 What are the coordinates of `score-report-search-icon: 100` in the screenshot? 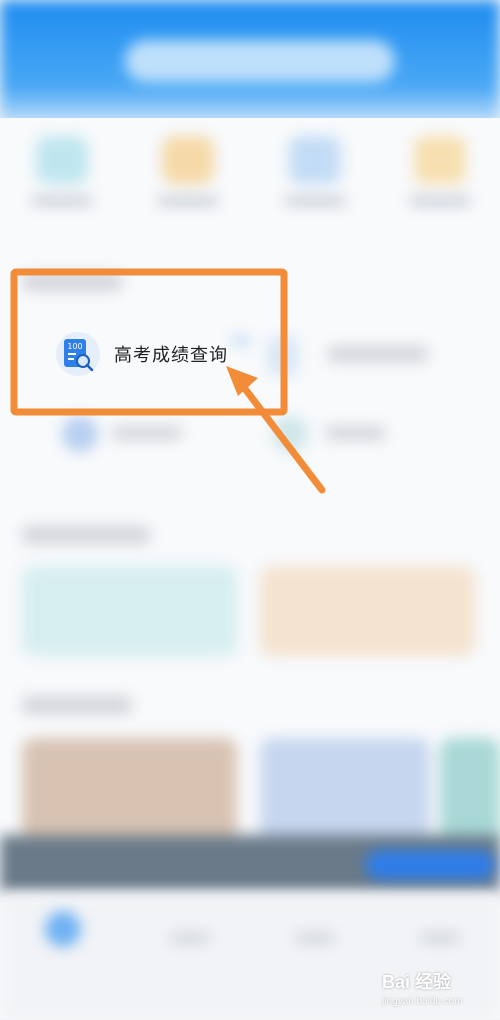 It's located at (78, 354).